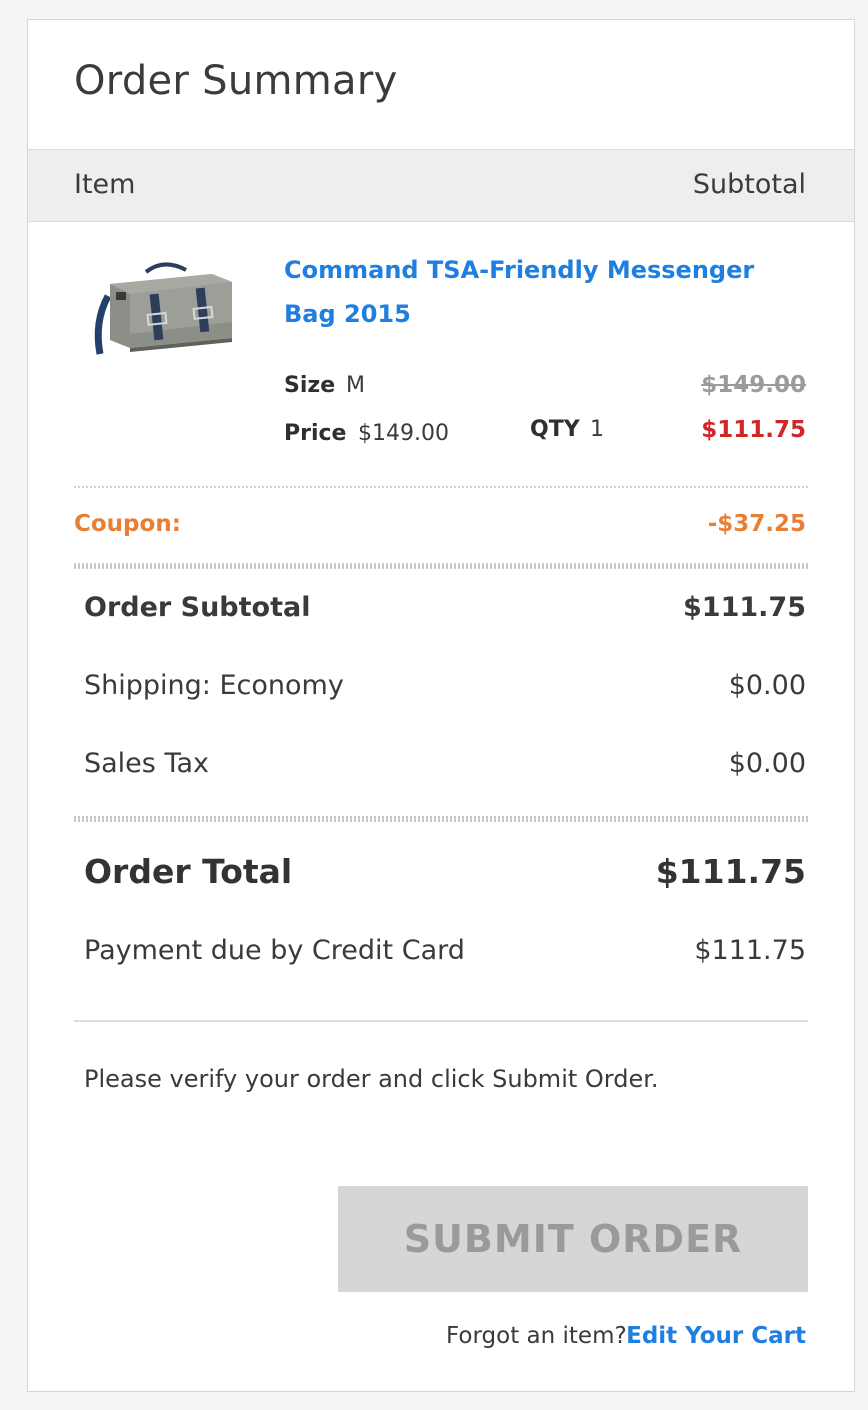 This screenshot has height=1410, width=868. I want to click on coupon-label: Coupon:, so click(127, 524).